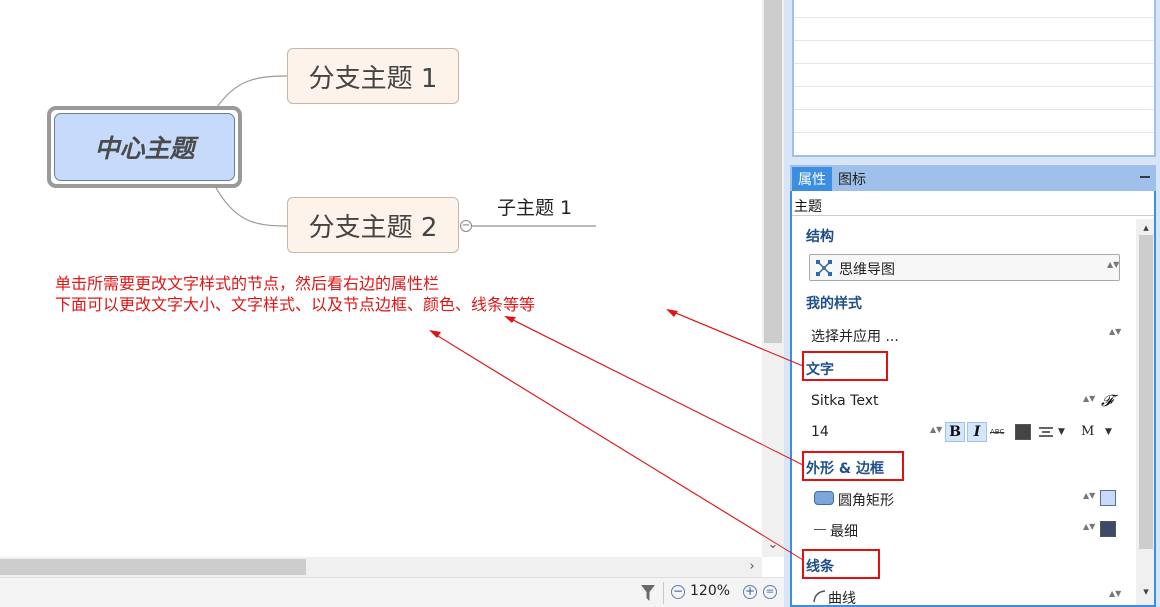 The image size is (1160, 607). I want to click on align-center-icon, so click(1046, 433).